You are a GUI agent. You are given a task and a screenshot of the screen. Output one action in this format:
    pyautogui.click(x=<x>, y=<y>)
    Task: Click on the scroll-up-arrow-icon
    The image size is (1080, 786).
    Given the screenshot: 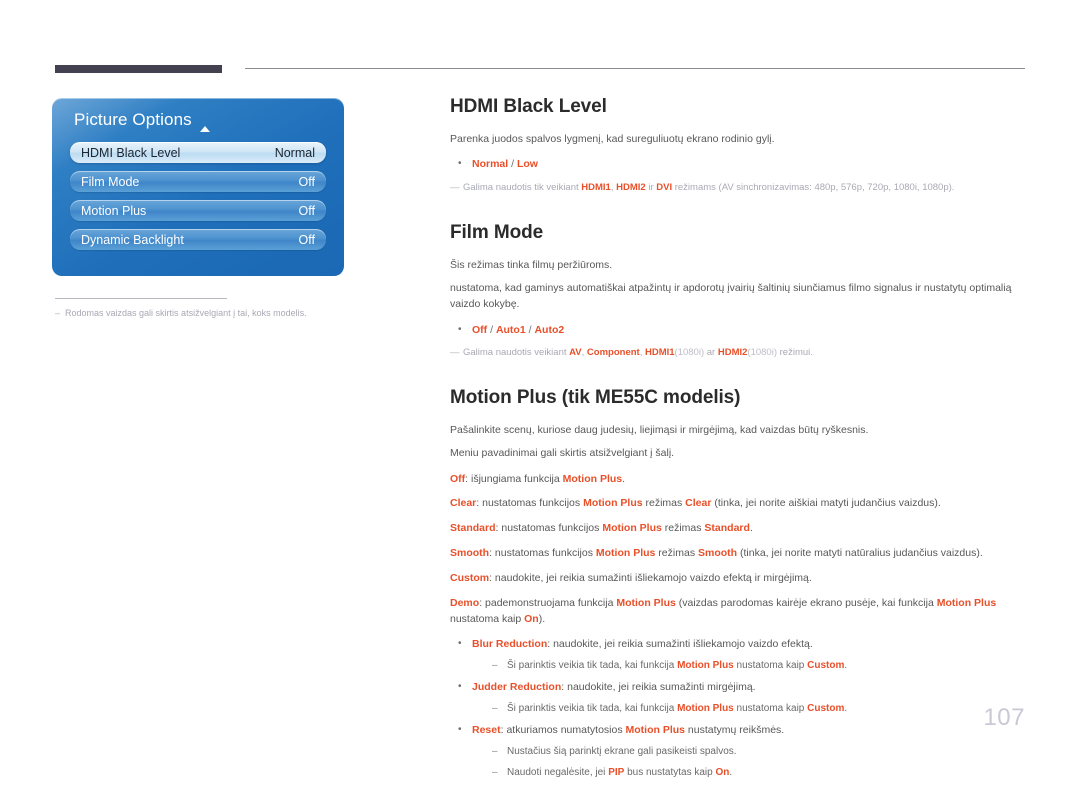 What is the action you would take?
    pyautogui.click(x=205, y=129)
    